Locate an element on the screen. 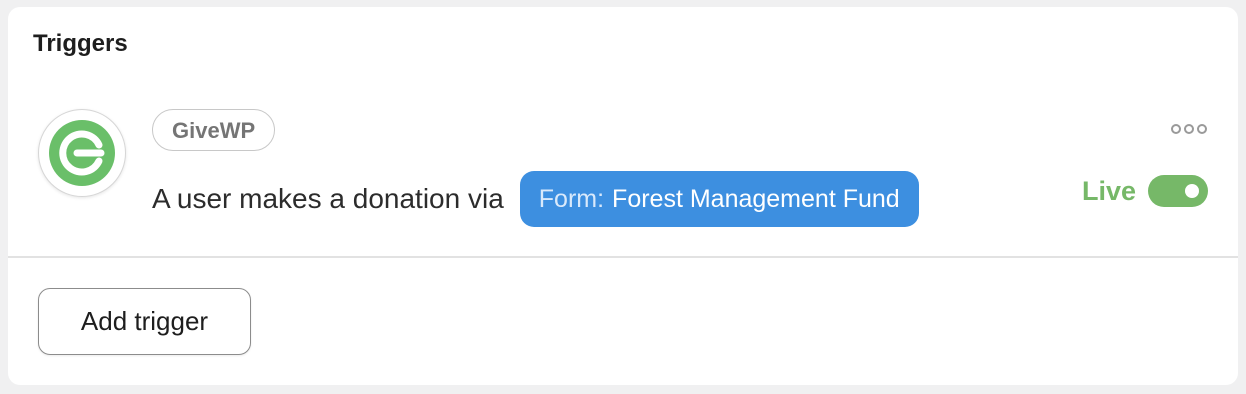  givewp-logo-icon is located at coordinates (82, 153).